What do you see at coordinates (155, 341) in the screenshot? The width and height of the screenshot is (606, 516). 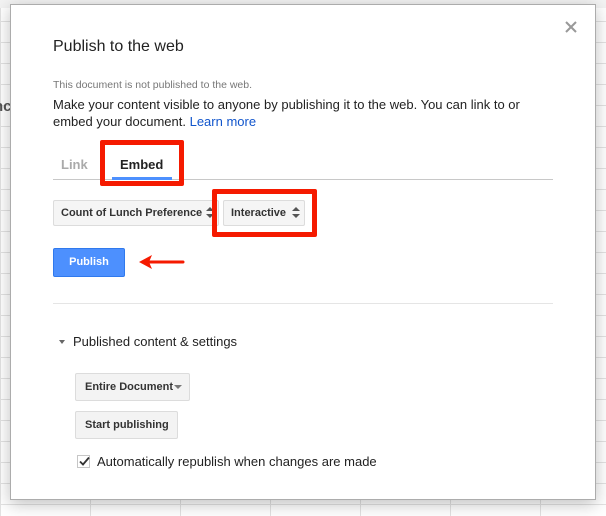 I see `published-settings-label: Published content & settings` at bounding box center [155, 341].